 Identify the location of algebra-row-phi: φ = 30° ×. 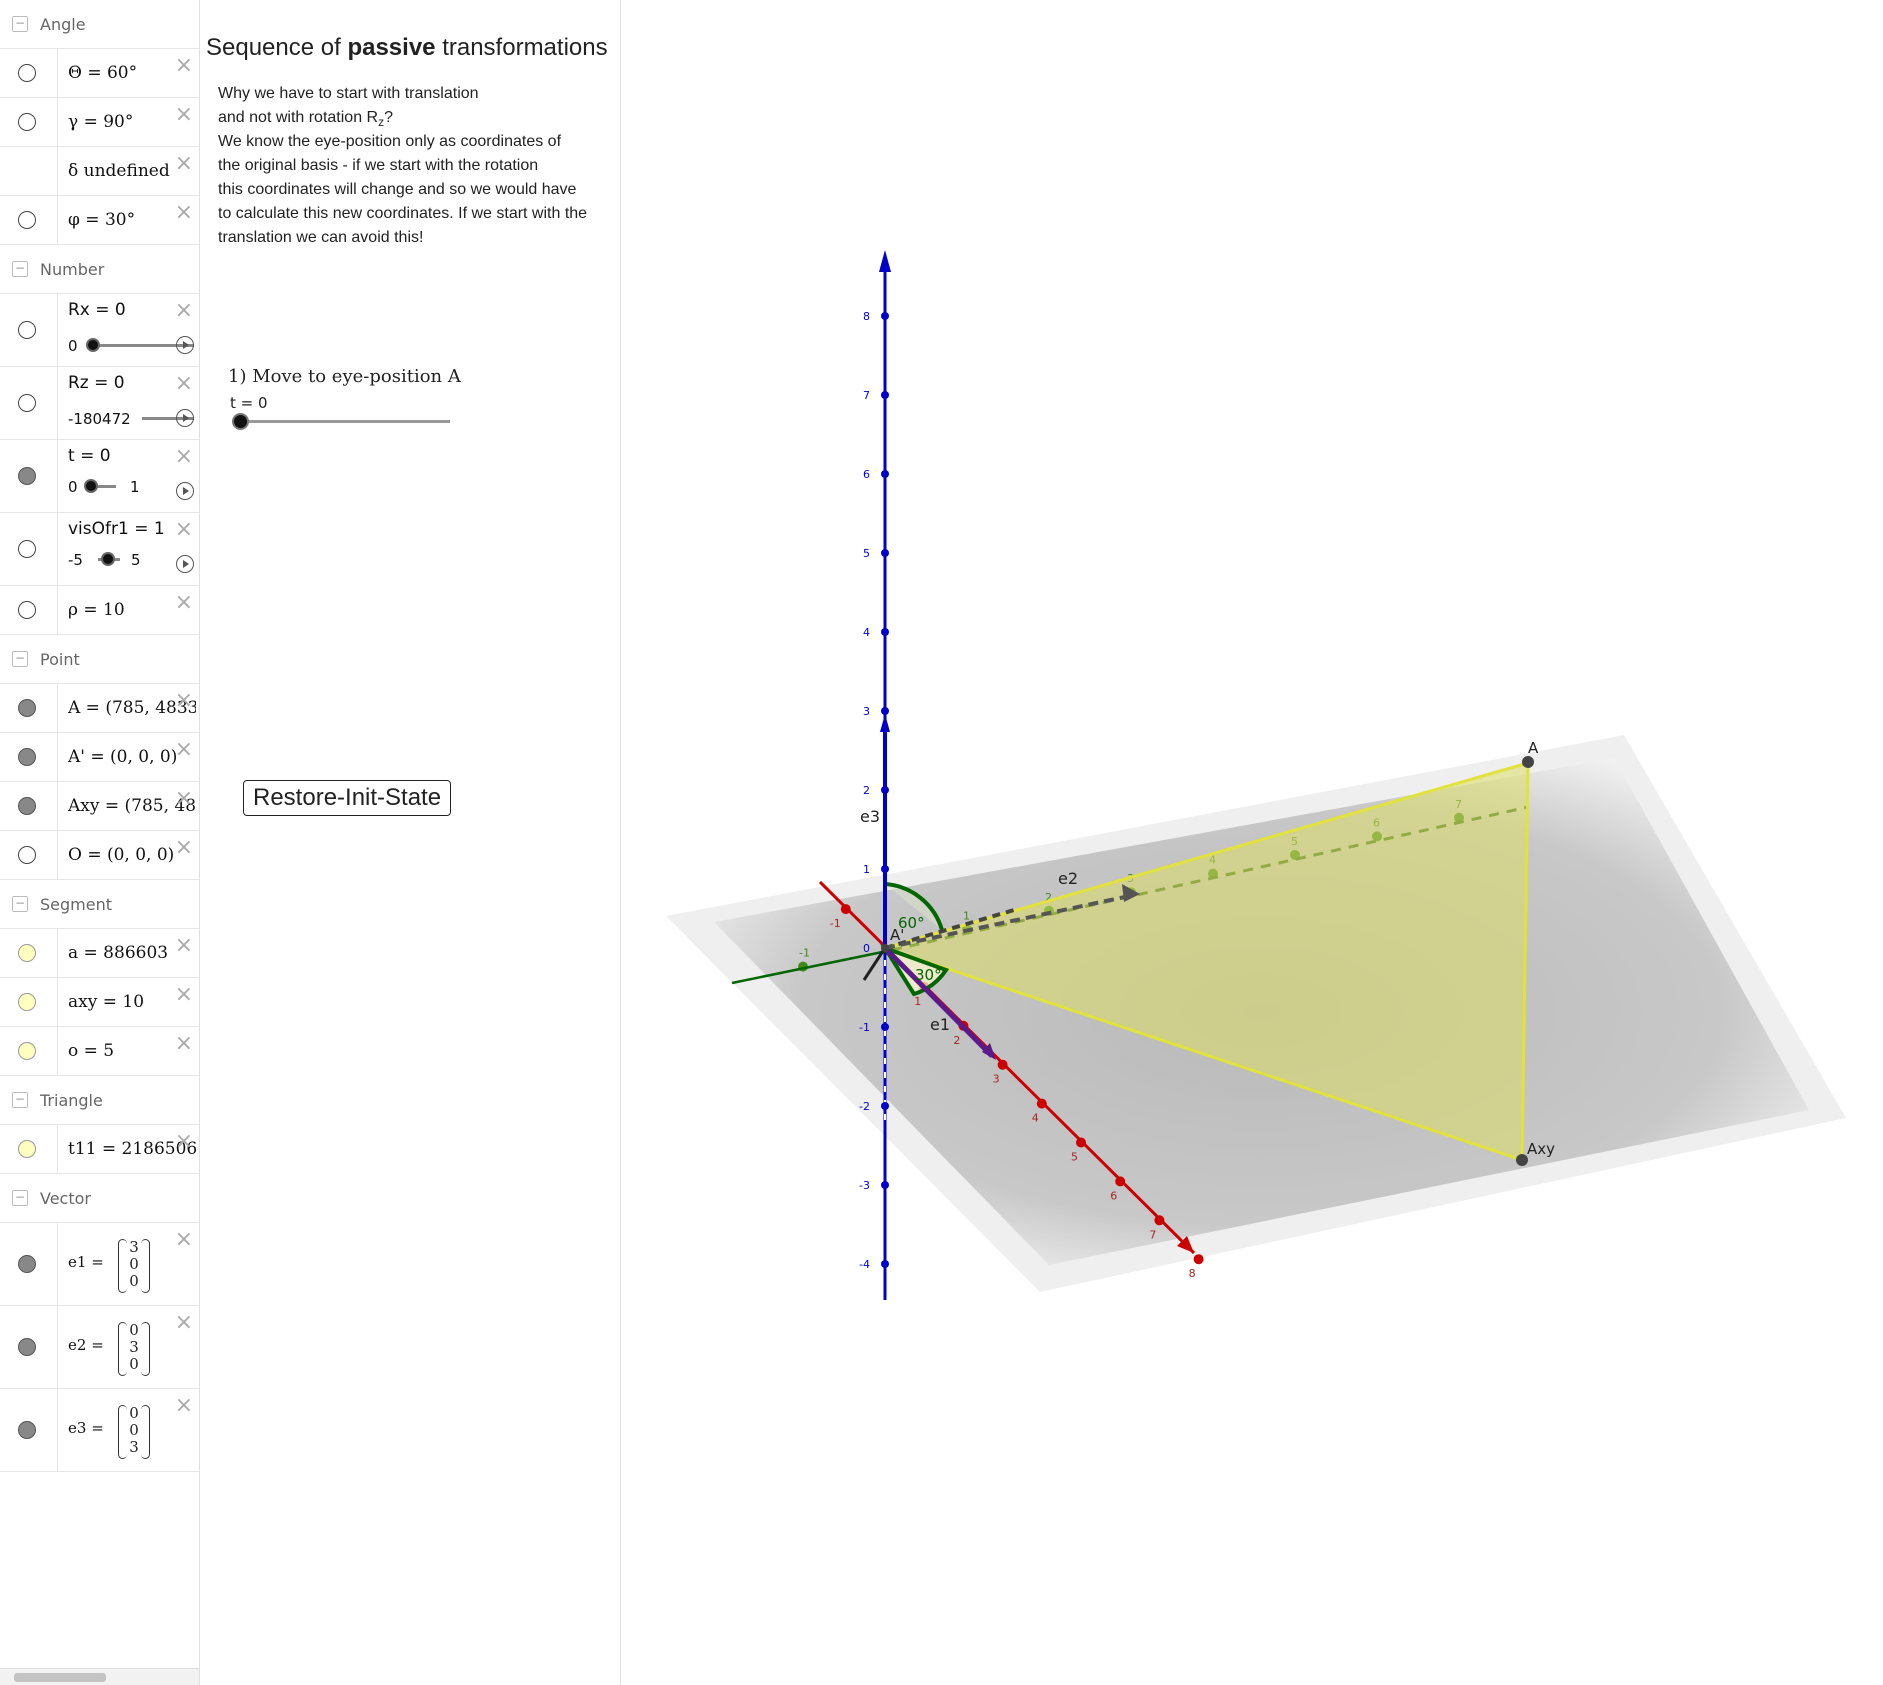
(99, 220).